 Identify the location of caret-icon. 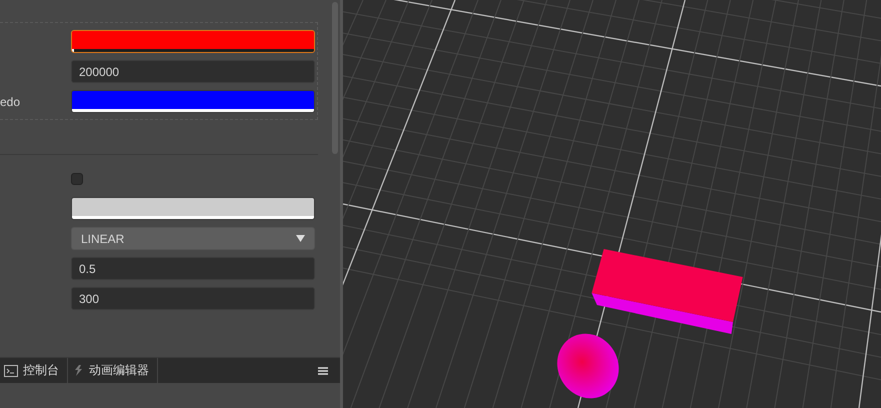
(300, 238).